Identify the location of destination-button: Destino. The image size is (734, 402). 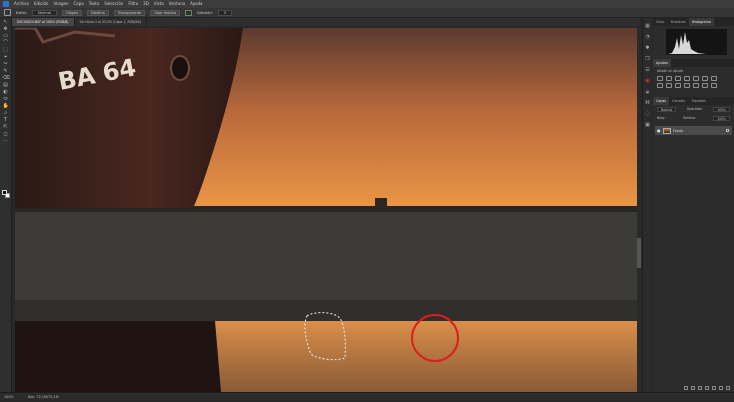
(98, 12).